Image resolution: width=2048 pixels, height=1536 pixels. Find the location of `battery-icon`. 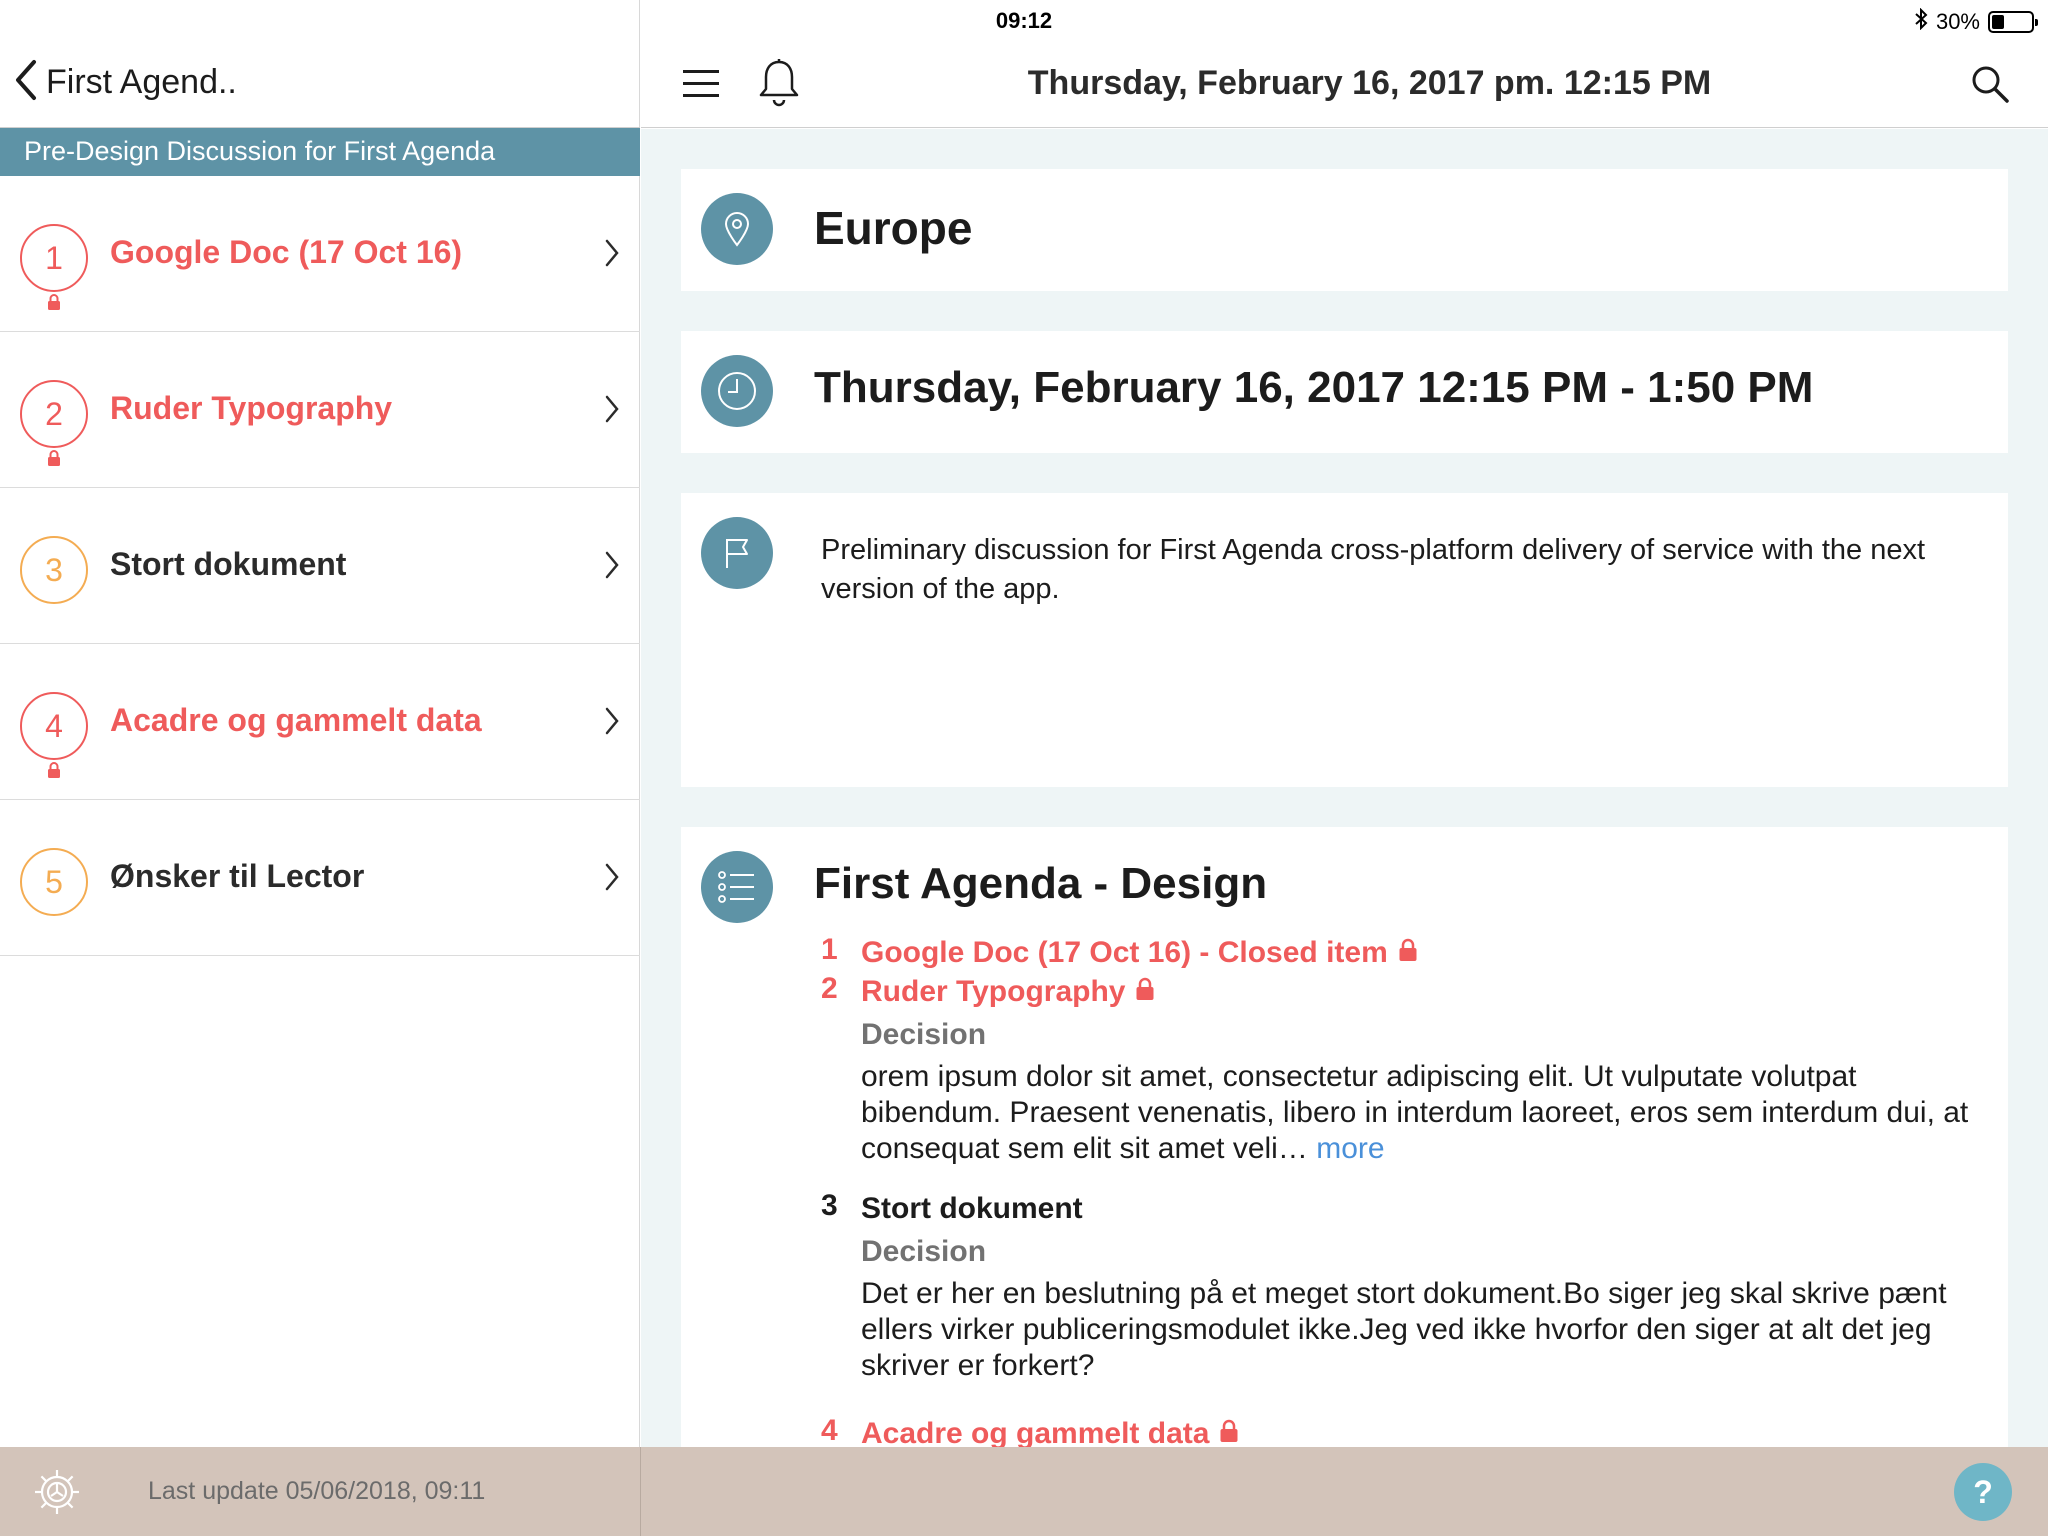

battery-icon is located at coordinates (2013, 22).